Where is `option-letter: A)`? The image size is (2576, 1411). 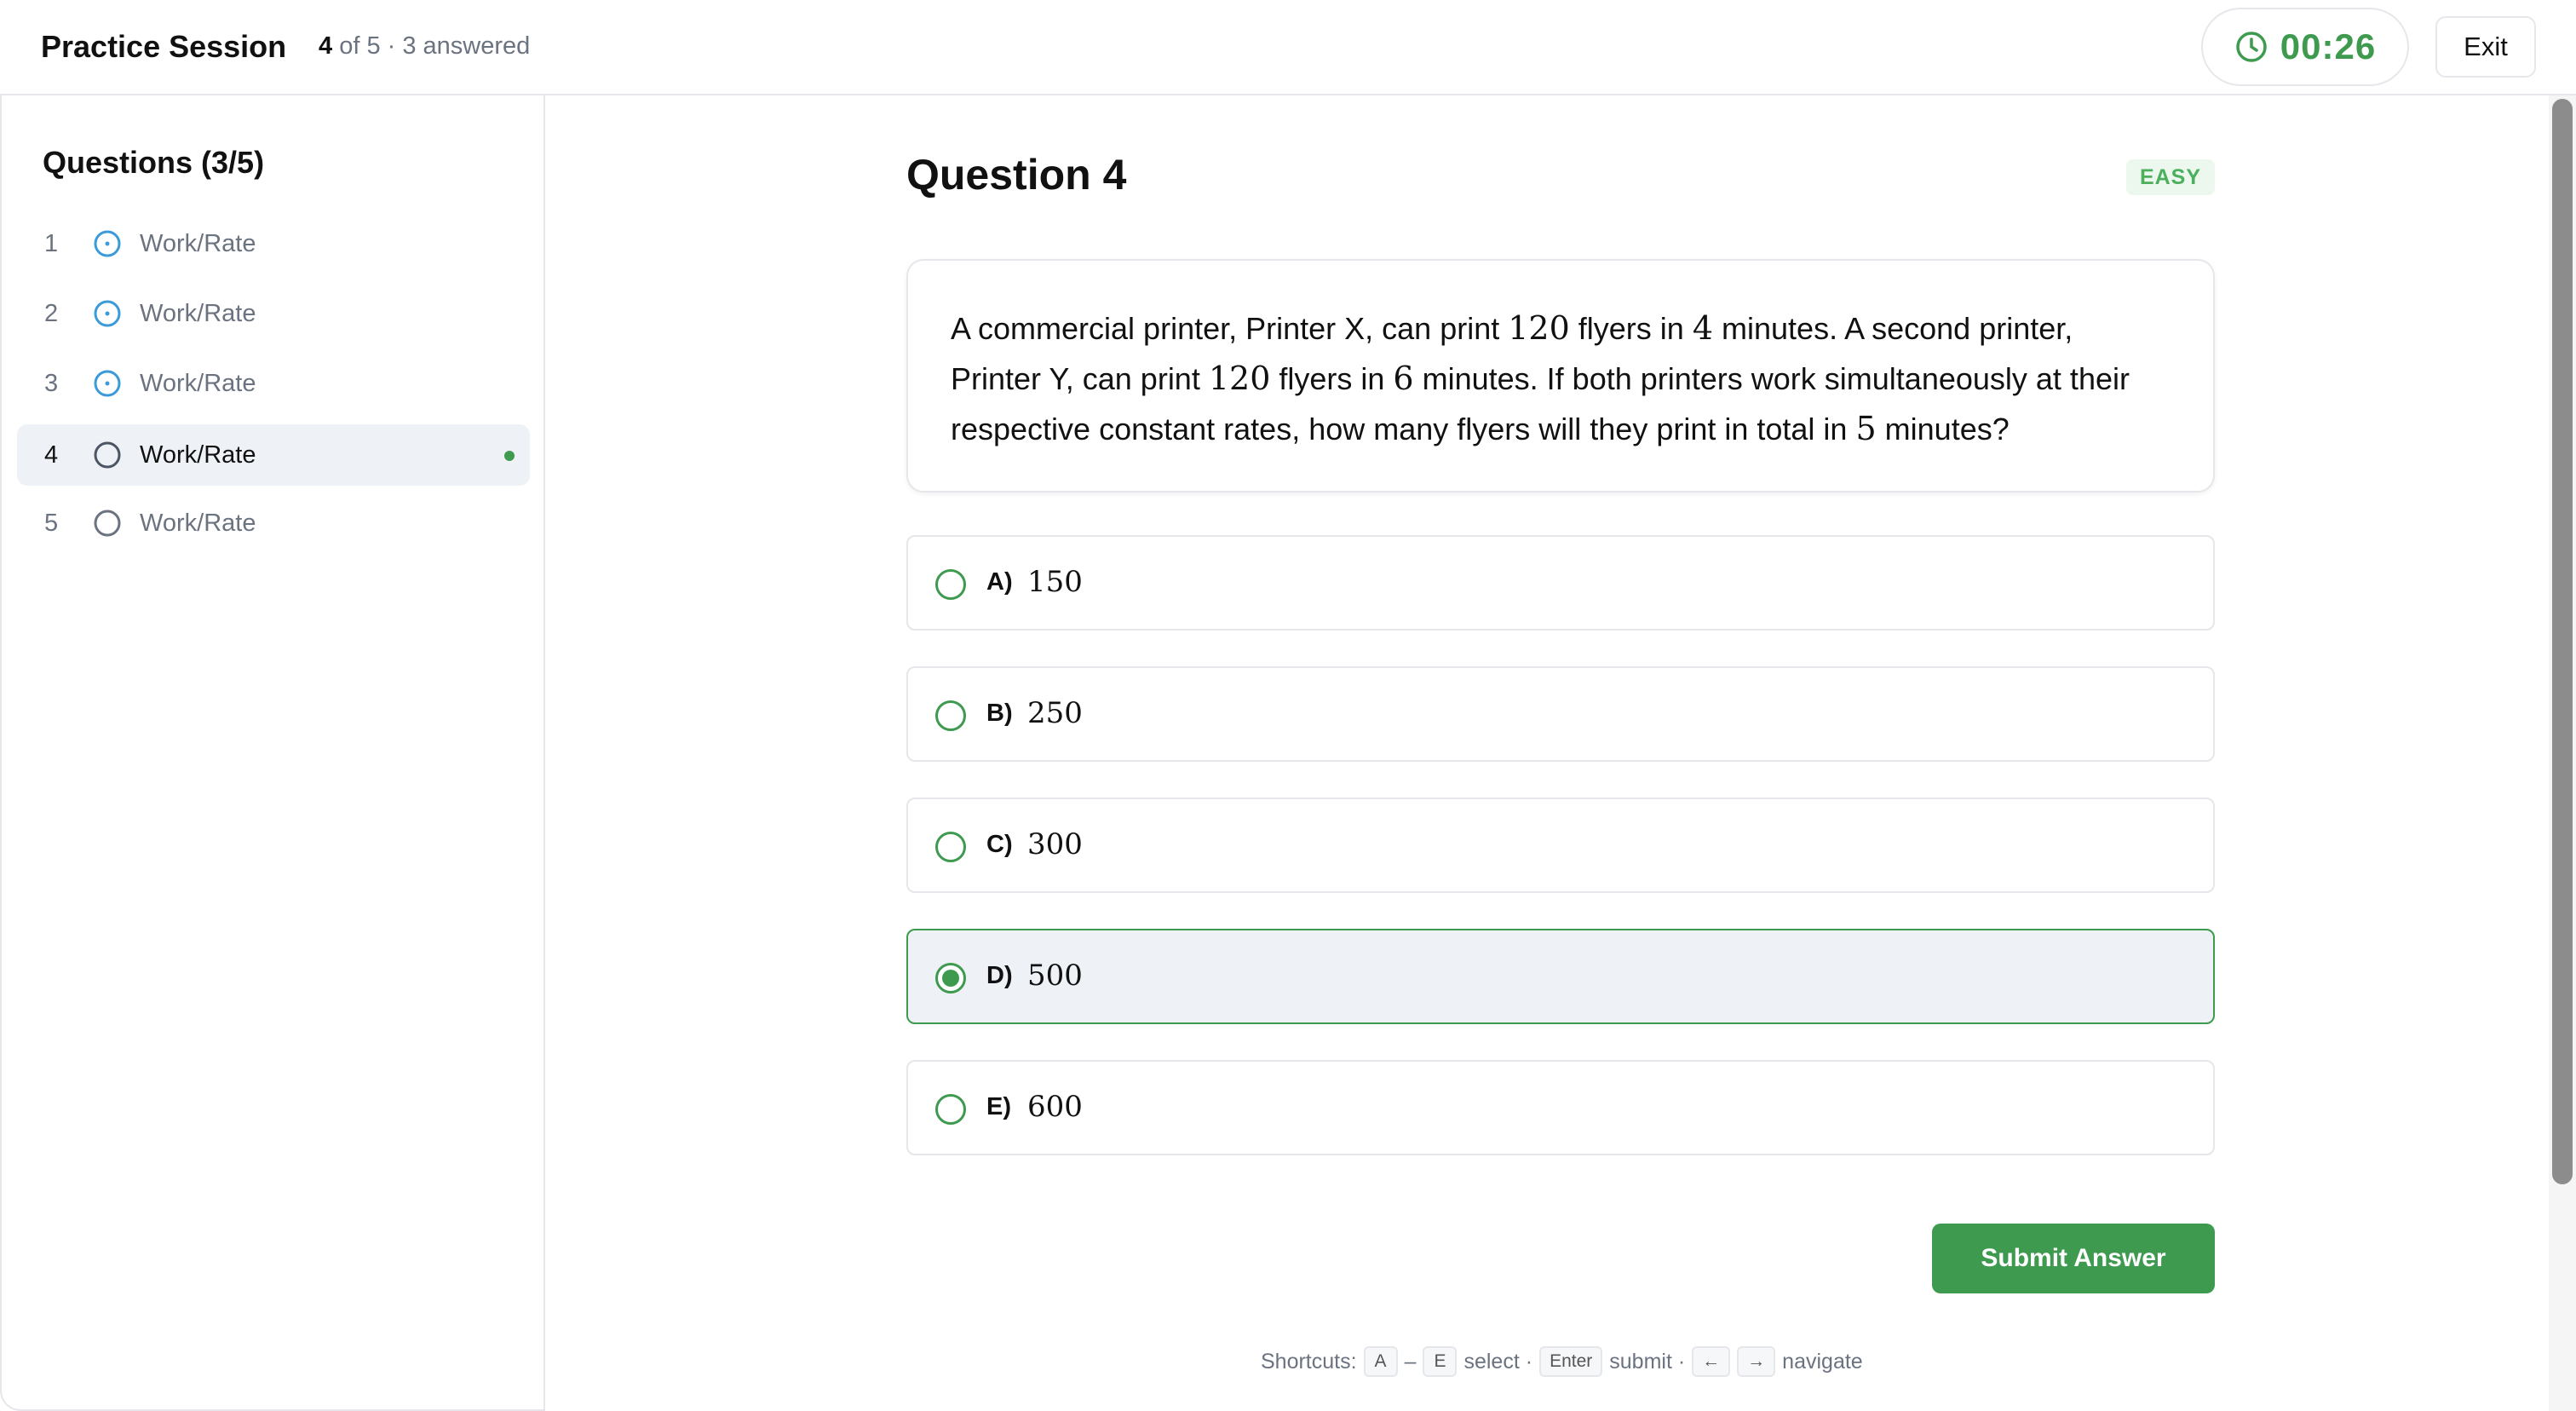
option-letter: A) is located at coordinates (999, 582).